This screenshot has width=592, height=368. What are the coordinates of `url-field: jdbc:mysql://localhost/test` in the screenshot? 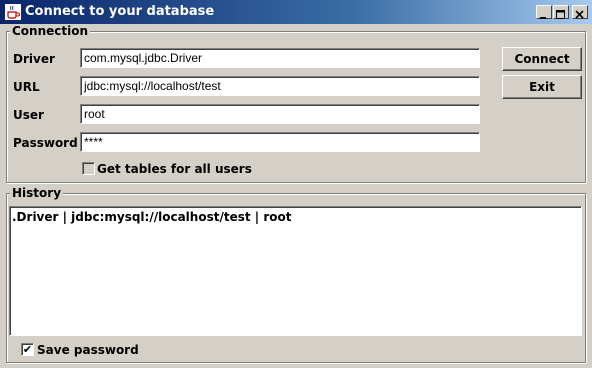 It's located at (280, 86).